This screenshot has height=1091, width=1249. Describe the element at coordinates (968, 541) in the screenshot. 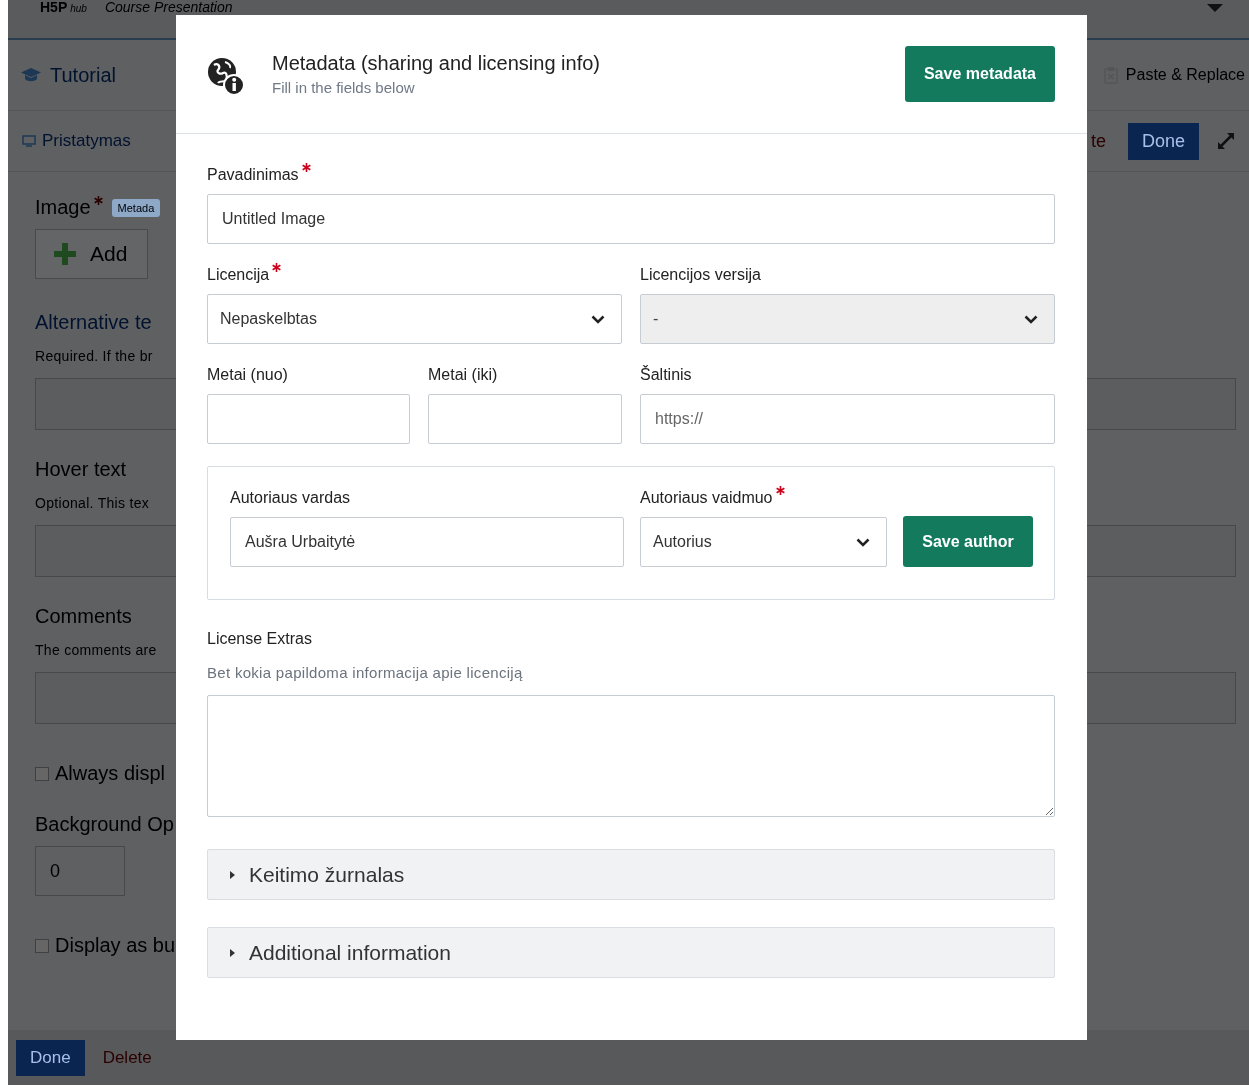

I see `save-author-button: Save author` at that location.